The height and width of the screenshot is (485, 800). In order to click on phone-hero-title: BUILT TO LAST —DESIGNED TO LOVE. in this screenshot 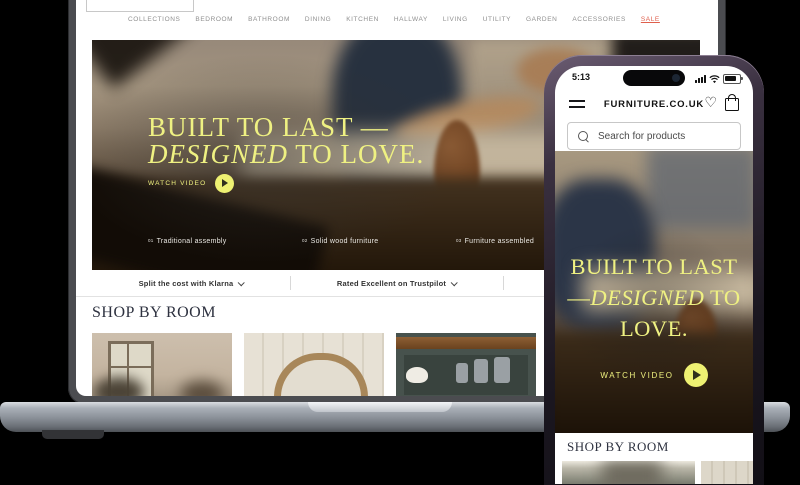, I will do `click(654, 297)`.